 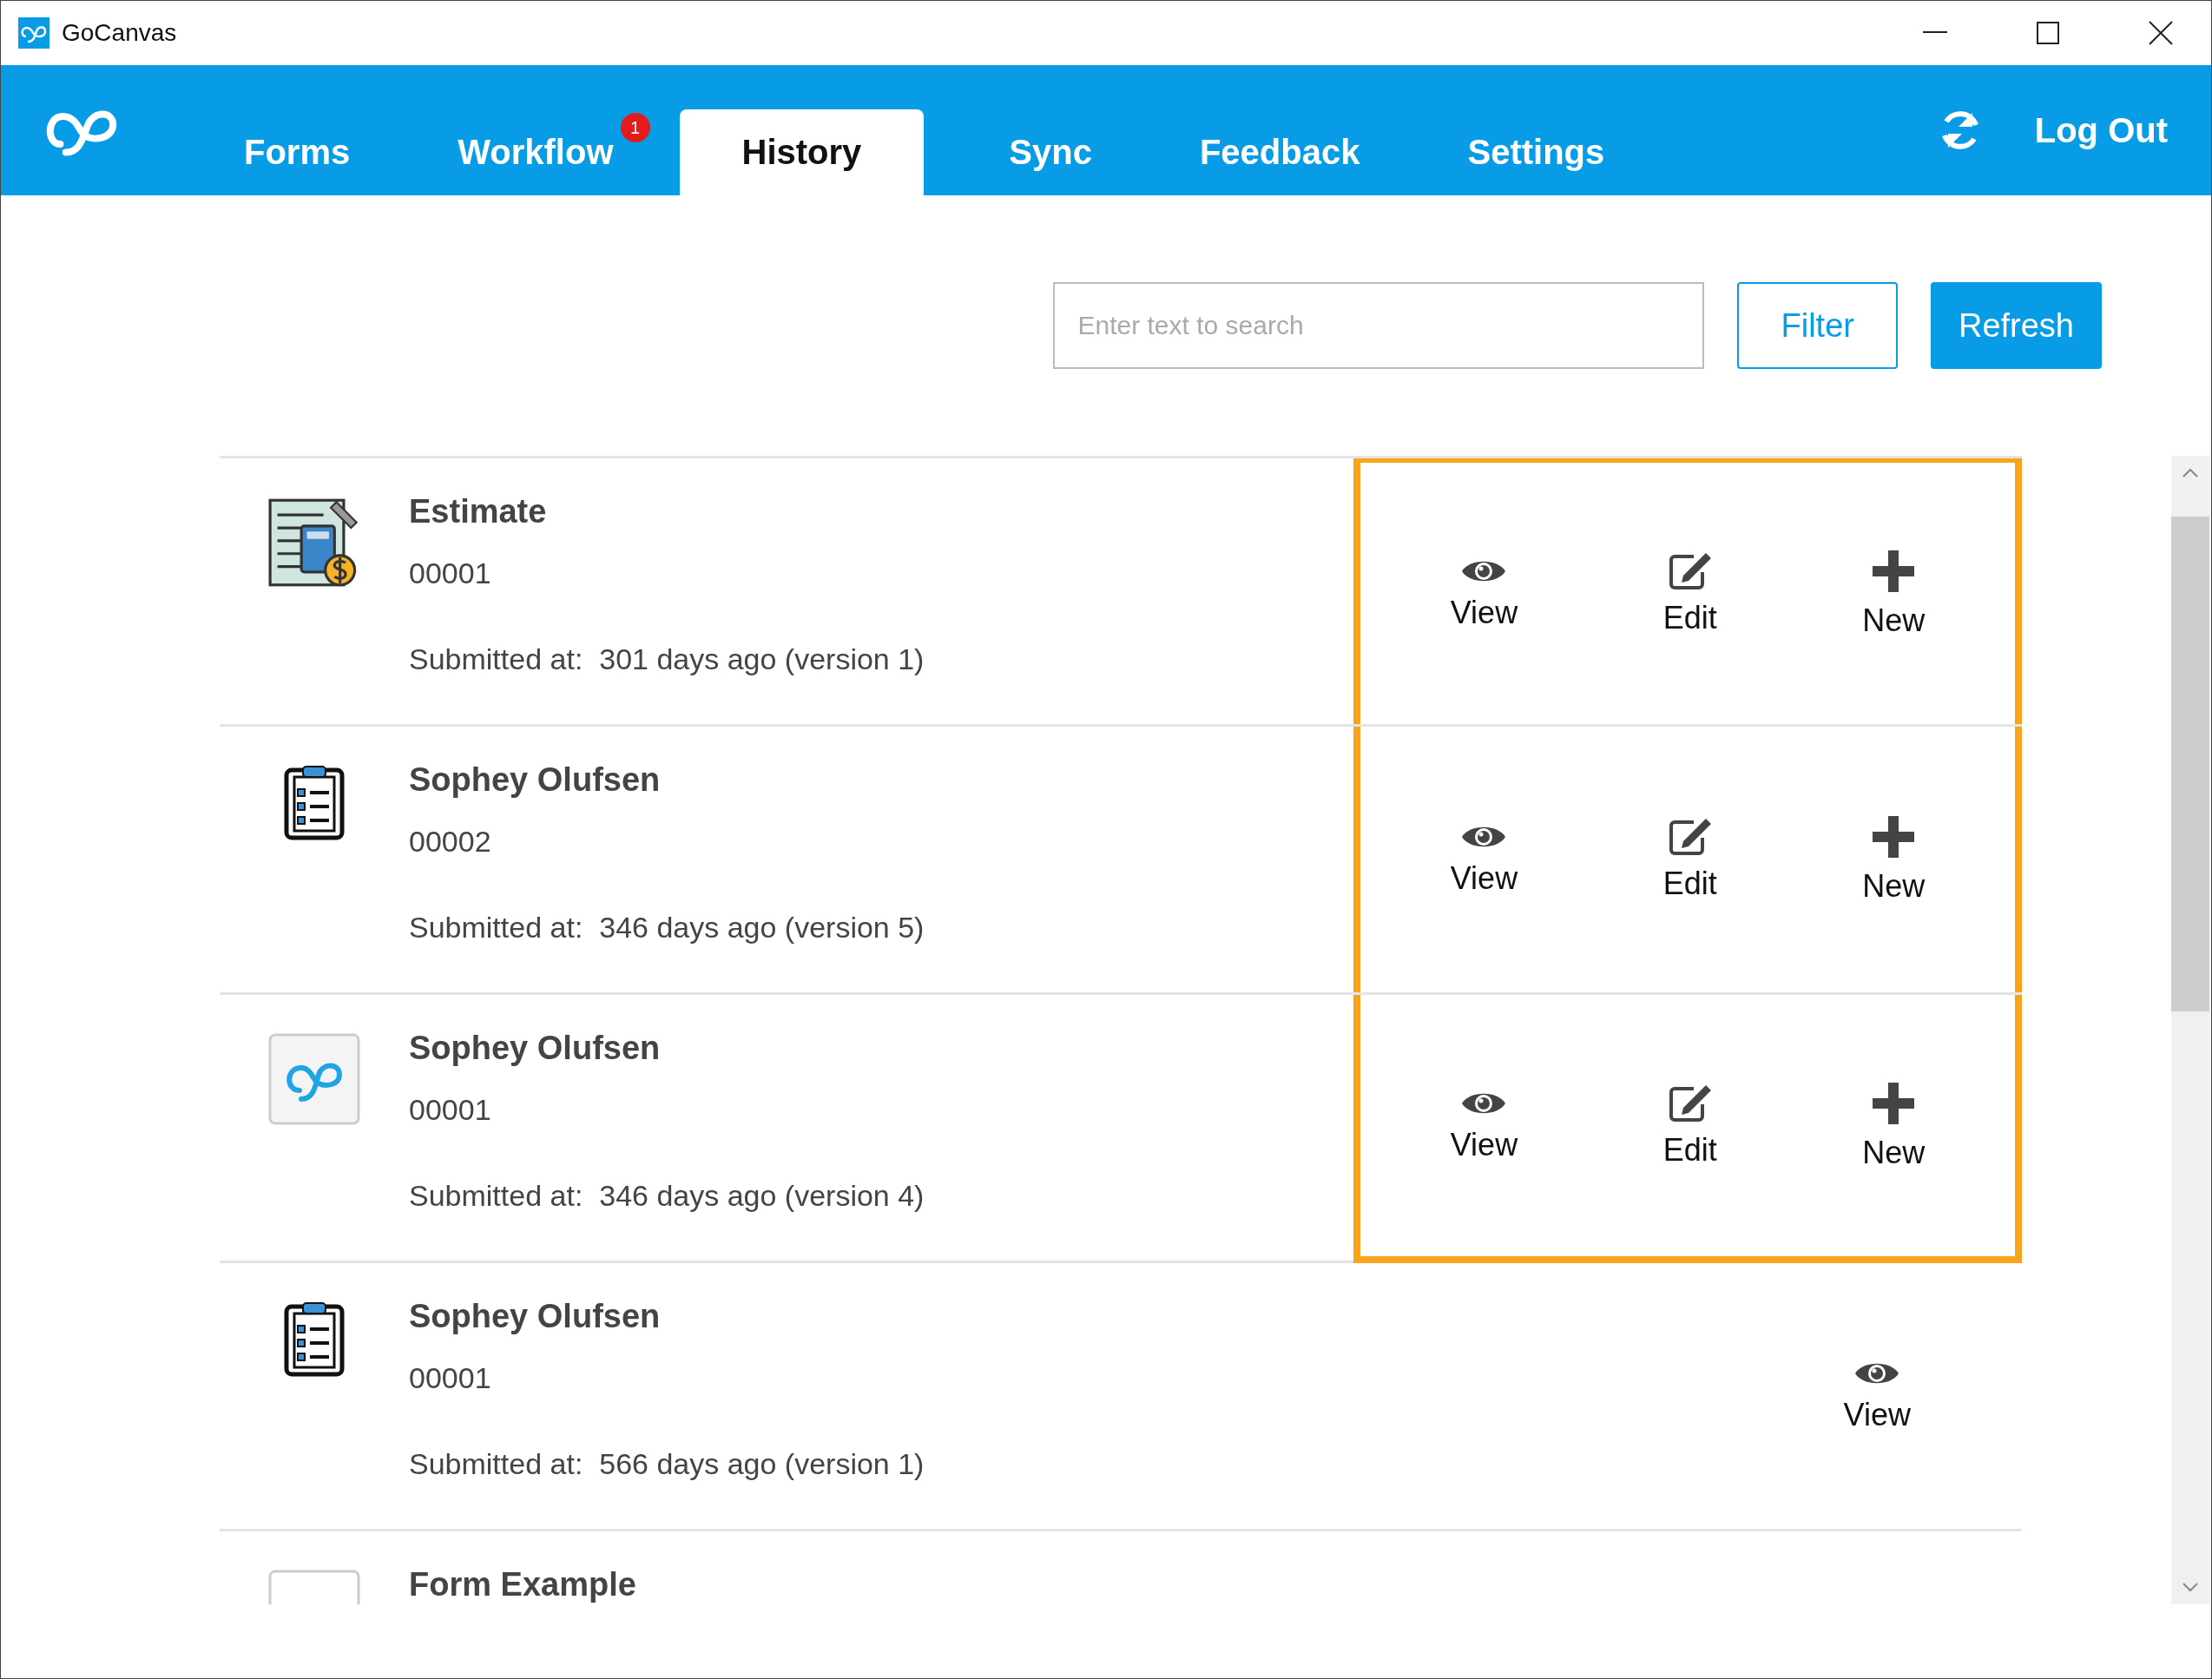 I want to click on scroll-down-icon, so click(x=2190, y=1587).